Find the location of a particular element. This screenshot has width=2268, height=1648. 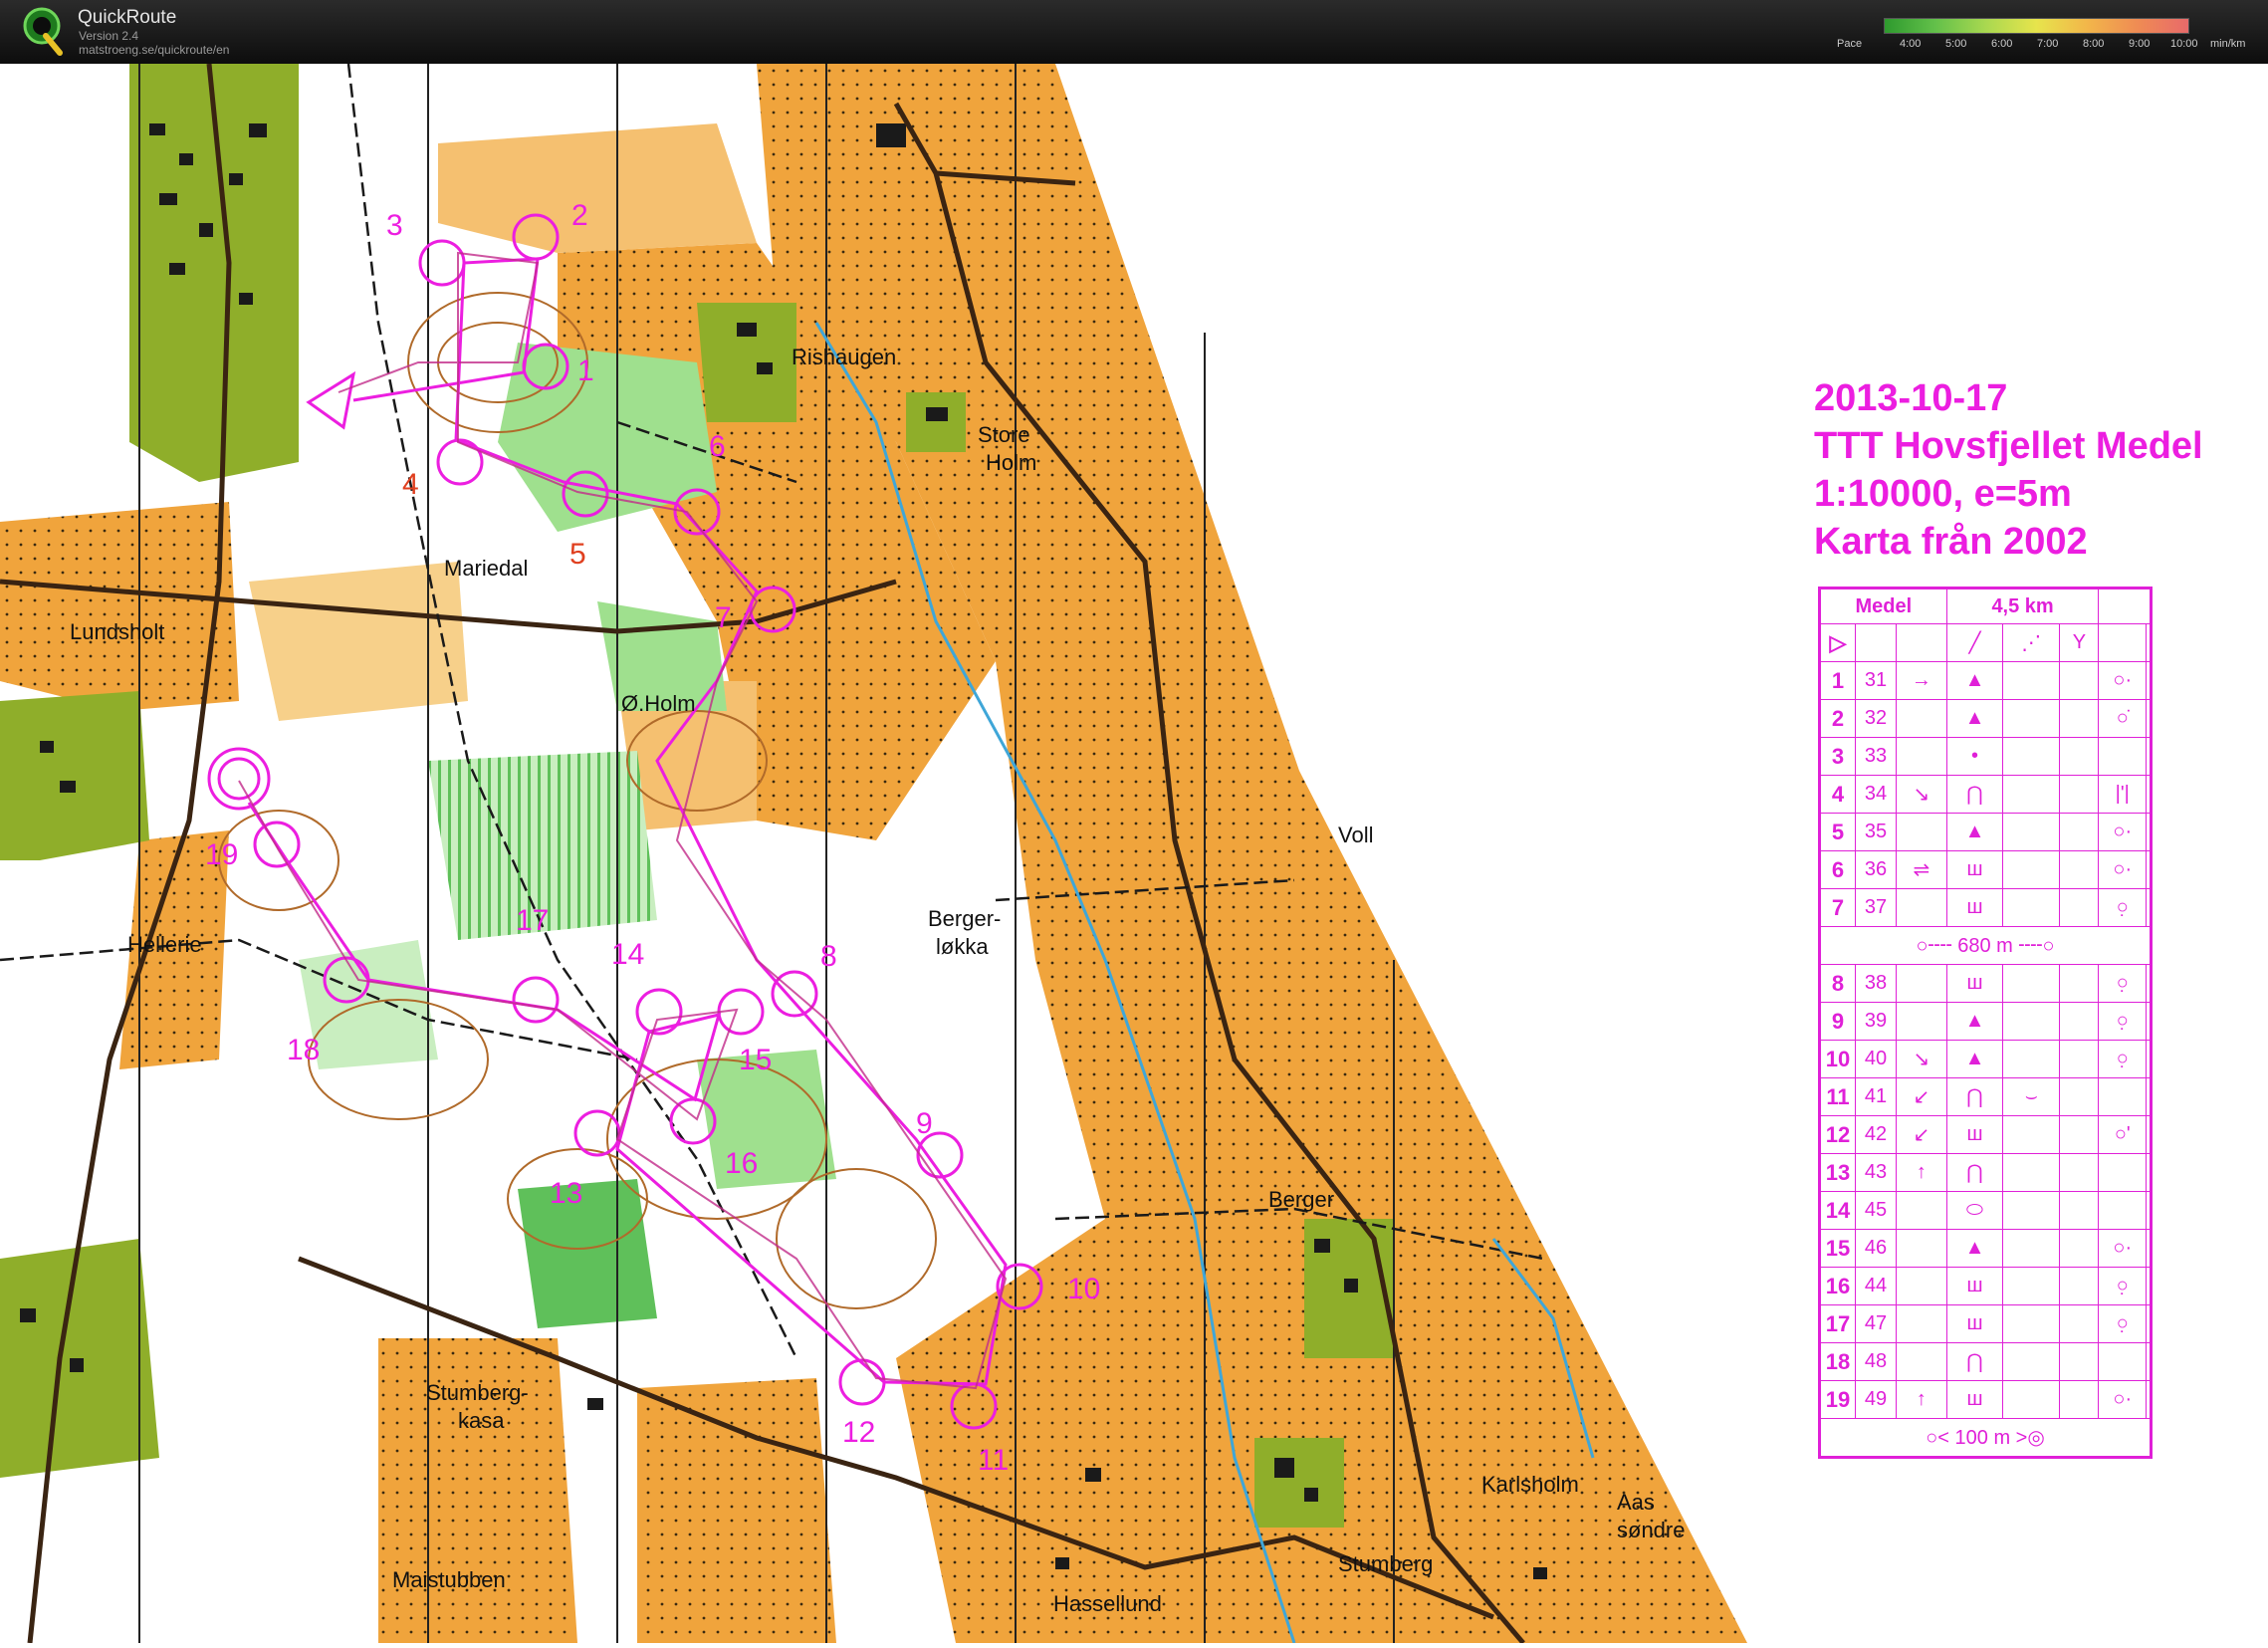

control-row: 4 34 ↘ ⋂ |'| is located at coordinates (1986, 794).